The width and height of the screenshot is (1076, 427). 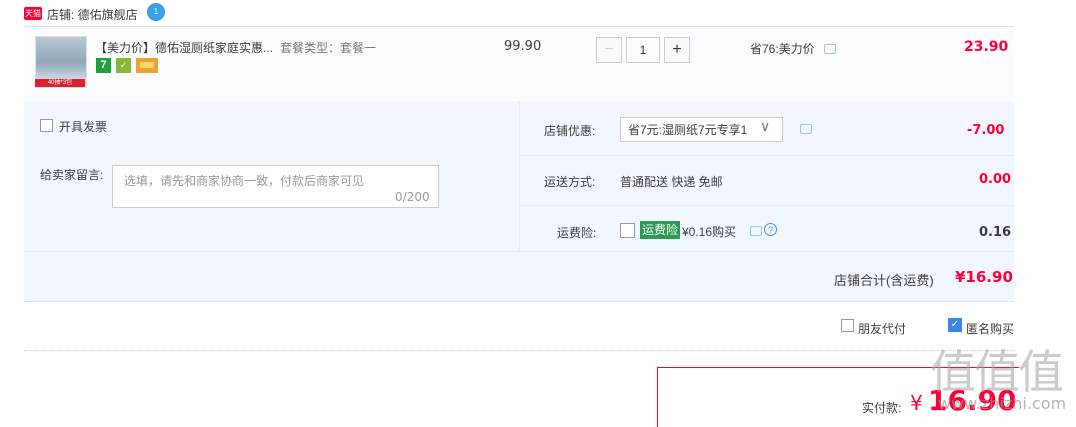 What do you see at coordinates (830, 49) in the screenshot?
I see `promo-comment-icon` at bounding box center [830, 49].